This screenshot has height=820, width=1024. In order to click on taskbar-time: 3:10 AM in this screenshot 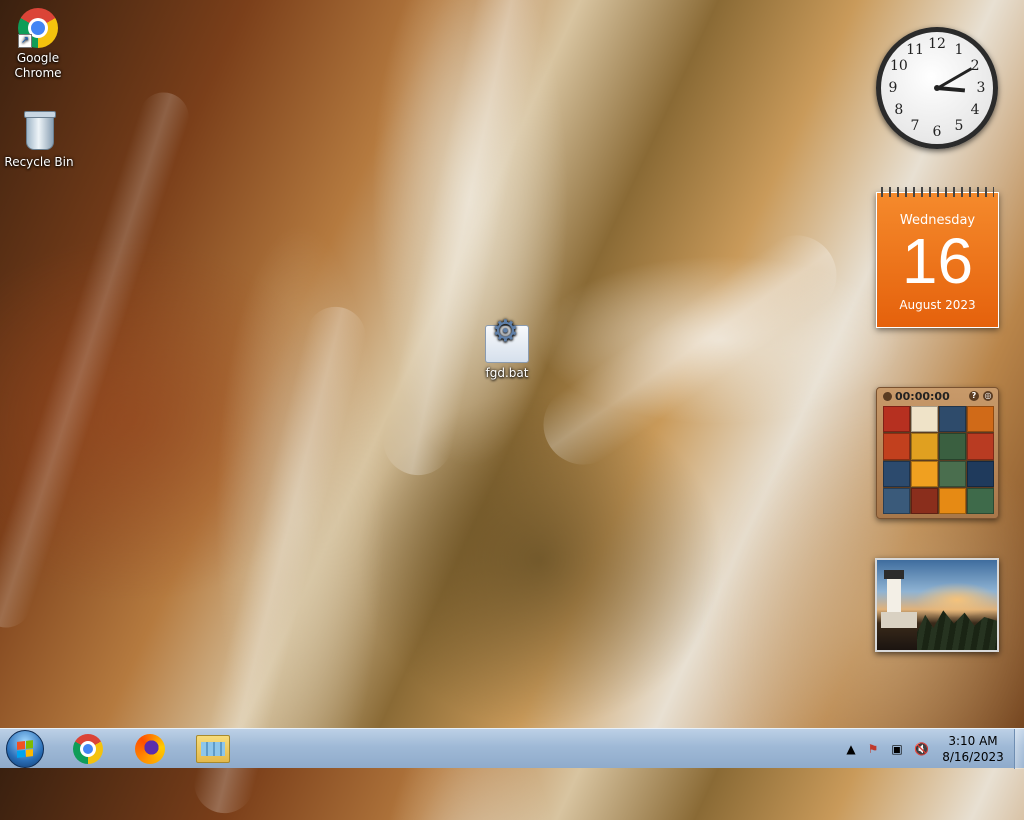, I will do `click(973, 741)`.